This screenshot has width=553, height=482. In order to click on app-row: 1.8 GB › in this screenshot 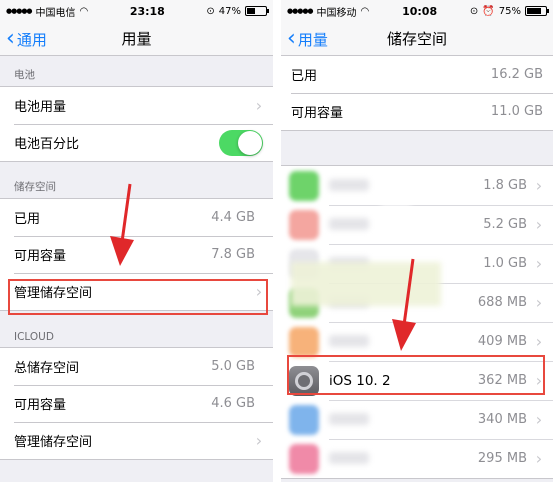, I will do `click(417, 185)`.